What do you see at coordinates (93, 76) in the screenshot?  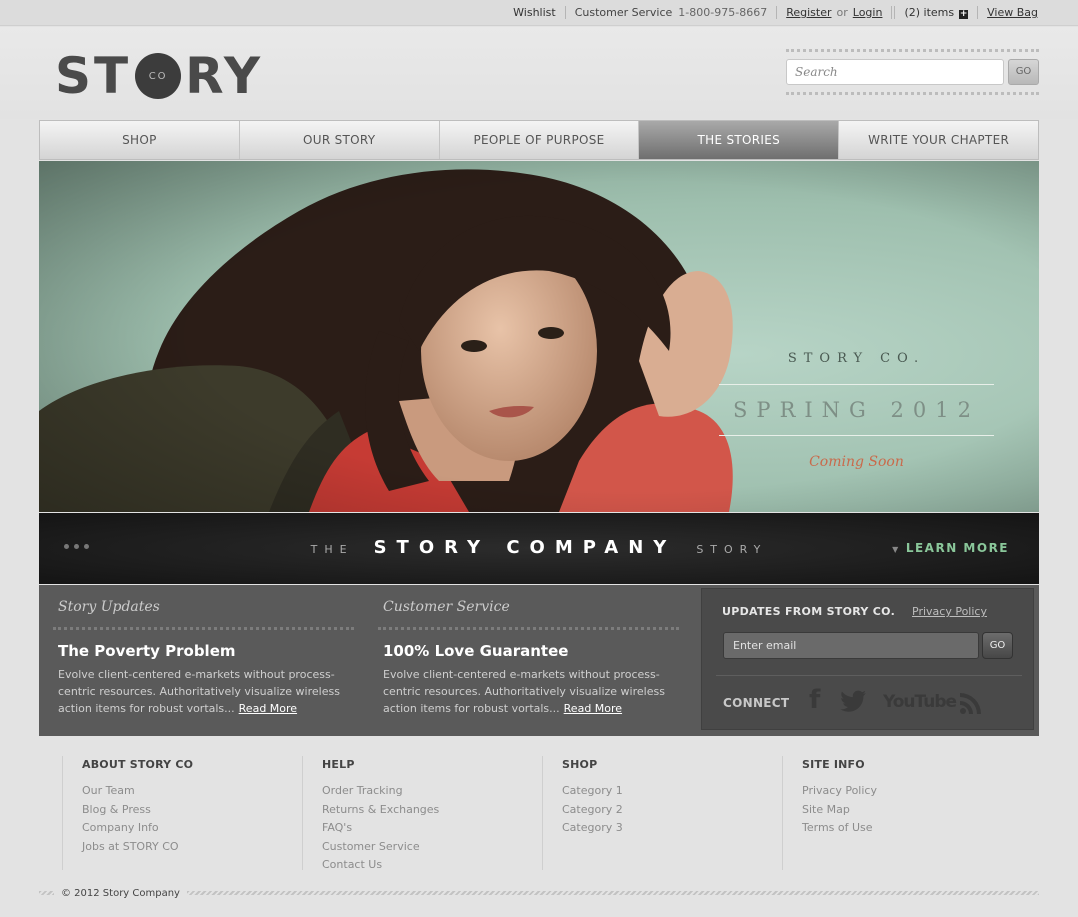 I see `logo-text-left: ST` at bounding box center [93, 76].